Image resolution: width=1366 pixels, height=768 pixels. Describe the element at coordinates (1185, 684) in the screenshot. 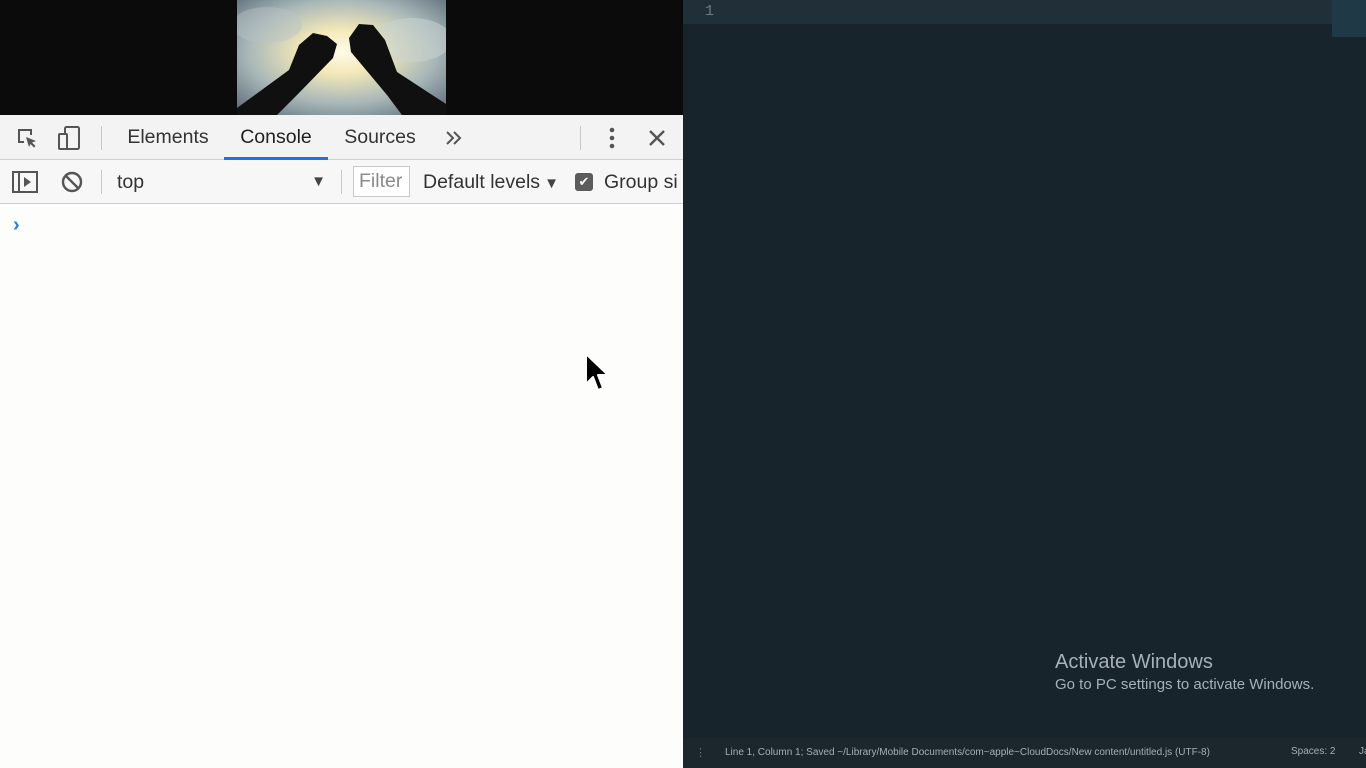

I see `watermark-subtitle: Go to PC settings to activate Windows.` at that location.